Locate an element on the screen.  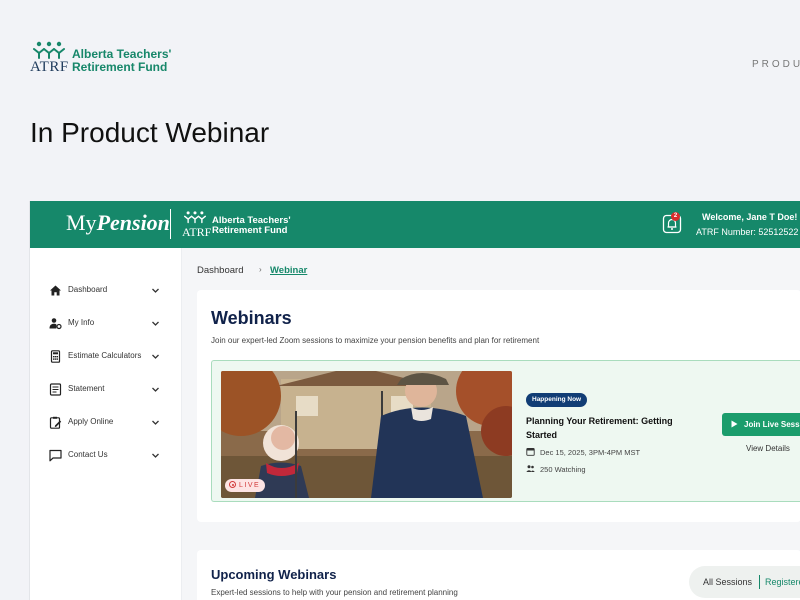
webinars-title: Webinars is located at coordinates (251, 318).